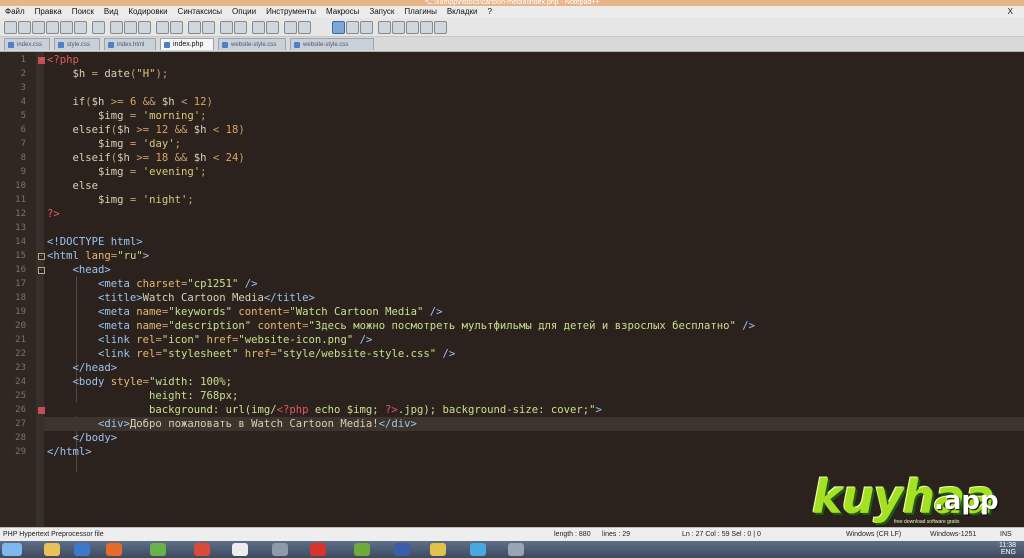  I want to click on notepad-icon, so click(280, 549).